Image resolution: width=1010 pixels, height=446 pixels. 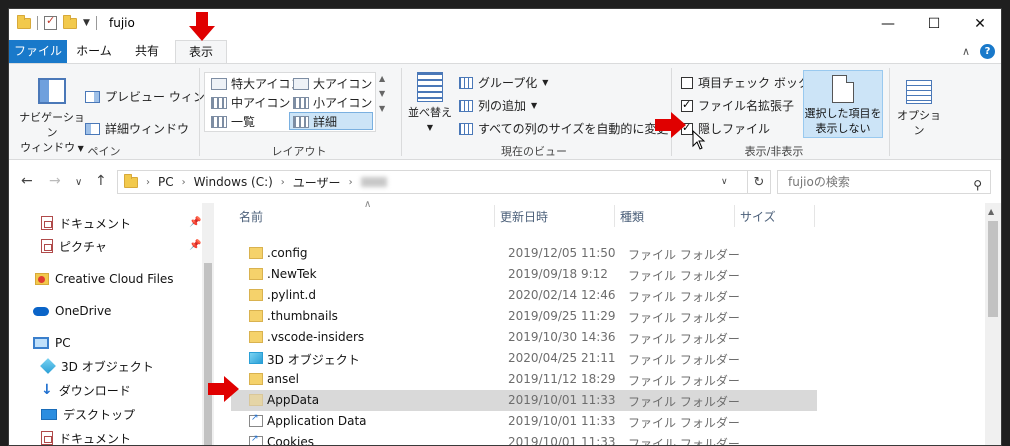 What do you see at coordinates (47, 246) in the screenshot?
I see `pictures-icon` at bounding box center [47, 246].